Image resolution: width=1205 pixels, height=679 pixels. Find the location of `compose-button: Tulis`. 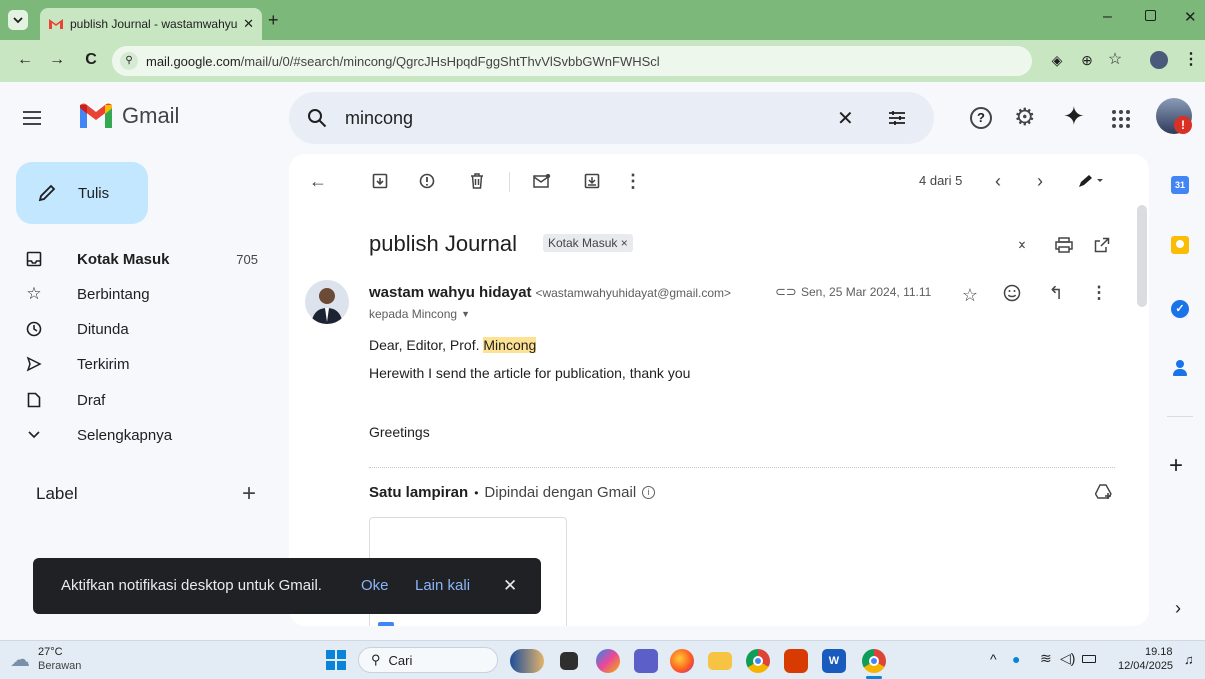

compose-button: Tulis is located at coordinates (82, 193).